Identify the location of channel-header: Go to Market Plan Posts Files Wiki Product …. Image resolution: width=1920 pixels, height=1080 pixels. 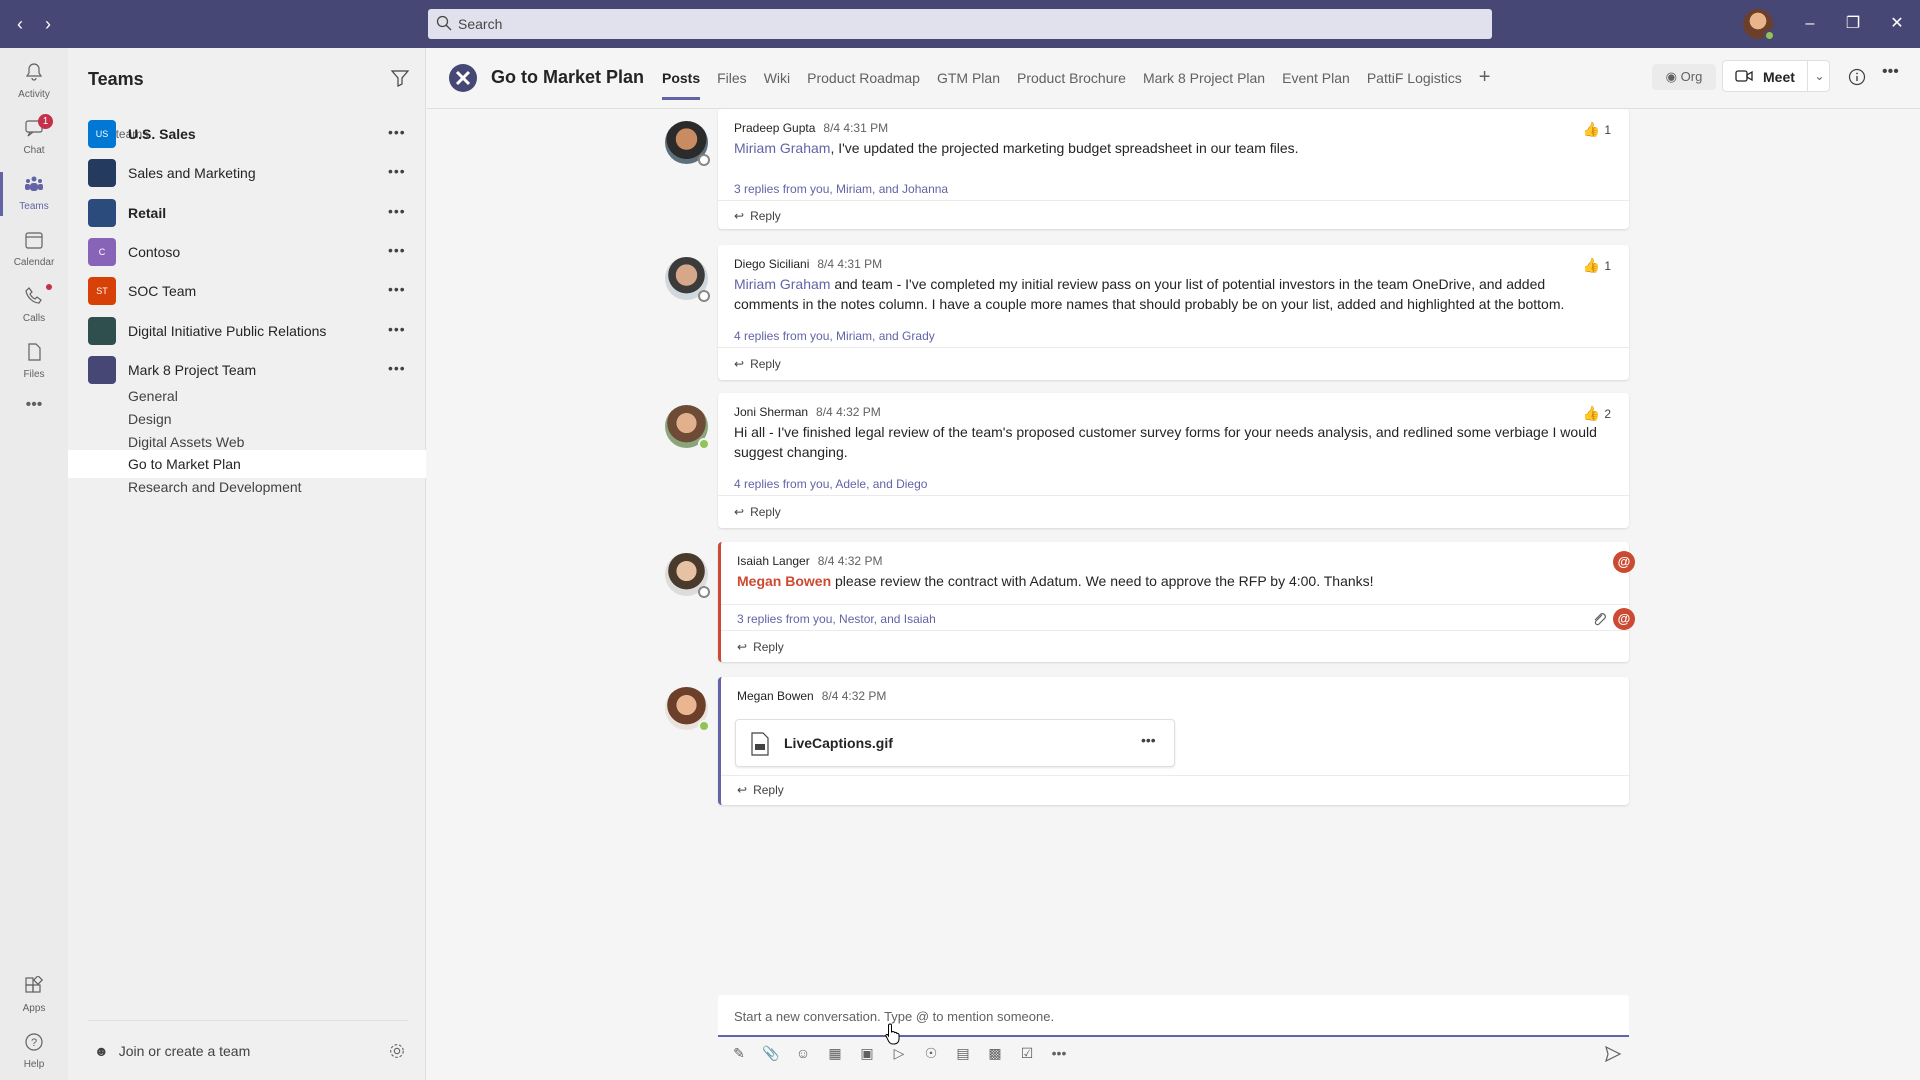
(1173, 78).